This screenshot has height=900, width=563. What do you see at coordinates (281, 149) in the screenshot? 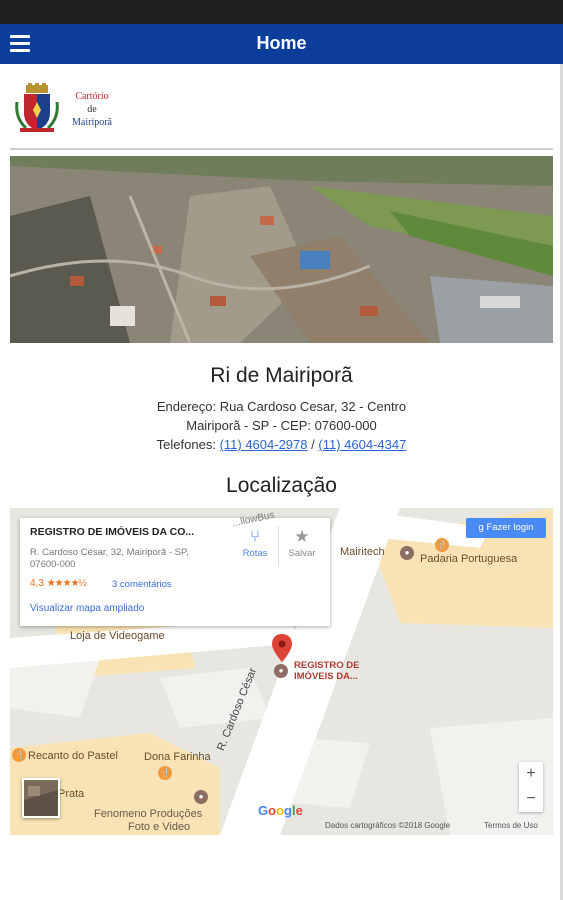
I see `header-divider` at bounding box center [281, 149].